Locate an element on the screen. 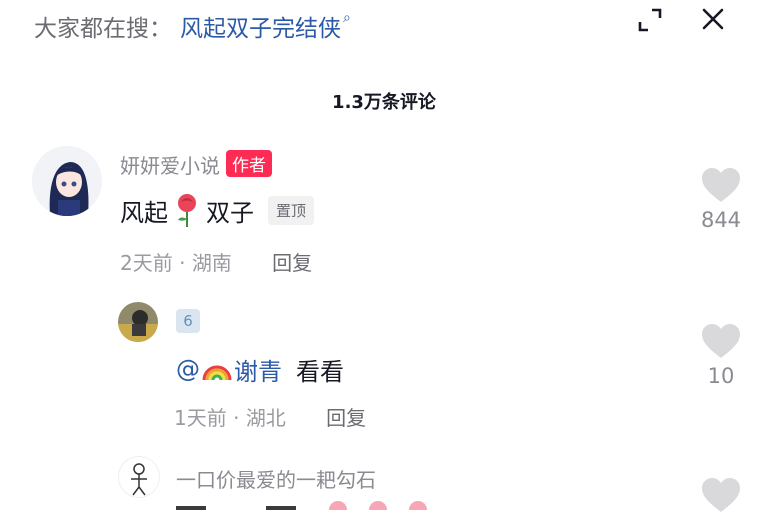  username: 一口价最爱的一耙勾石 is located at coordinates (276, 480).